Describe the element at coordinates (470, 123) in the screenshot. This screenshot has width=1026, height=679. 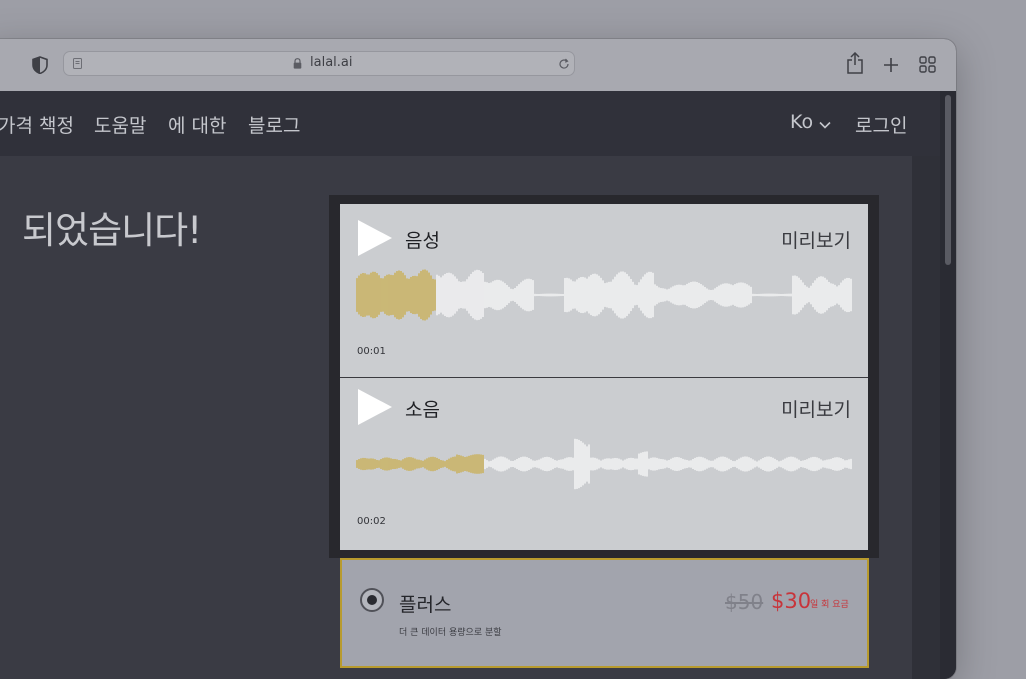
I see `site-navbar: 가격 책정 도움말 에 대한 블로그 Ko 로그인` at that location.